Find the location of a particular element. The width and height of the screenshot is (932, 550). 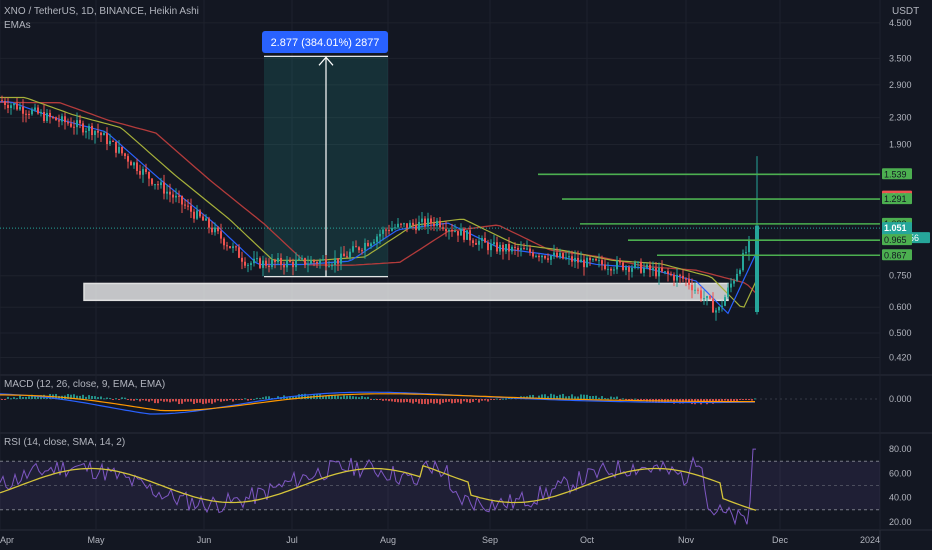

price-tag: 1.539 is located at coordinates (895, 174).